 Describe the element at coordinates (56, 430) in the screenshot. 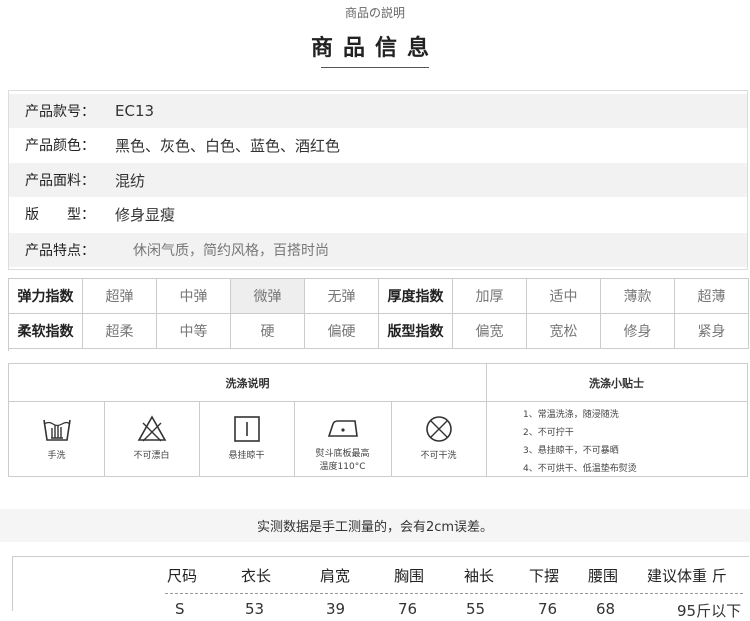

I see `hand-wash-icon` at that location.